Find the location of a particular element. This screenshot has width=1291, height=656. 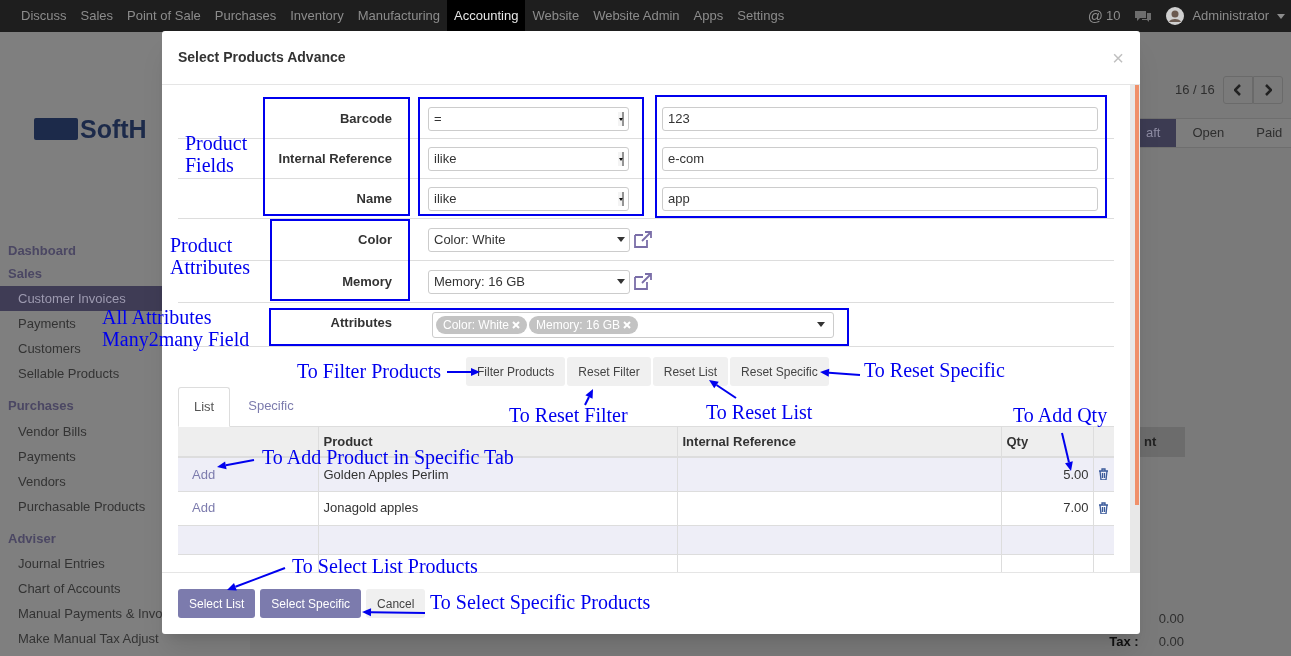

field-label: Color is located at coordinates (375, 239).